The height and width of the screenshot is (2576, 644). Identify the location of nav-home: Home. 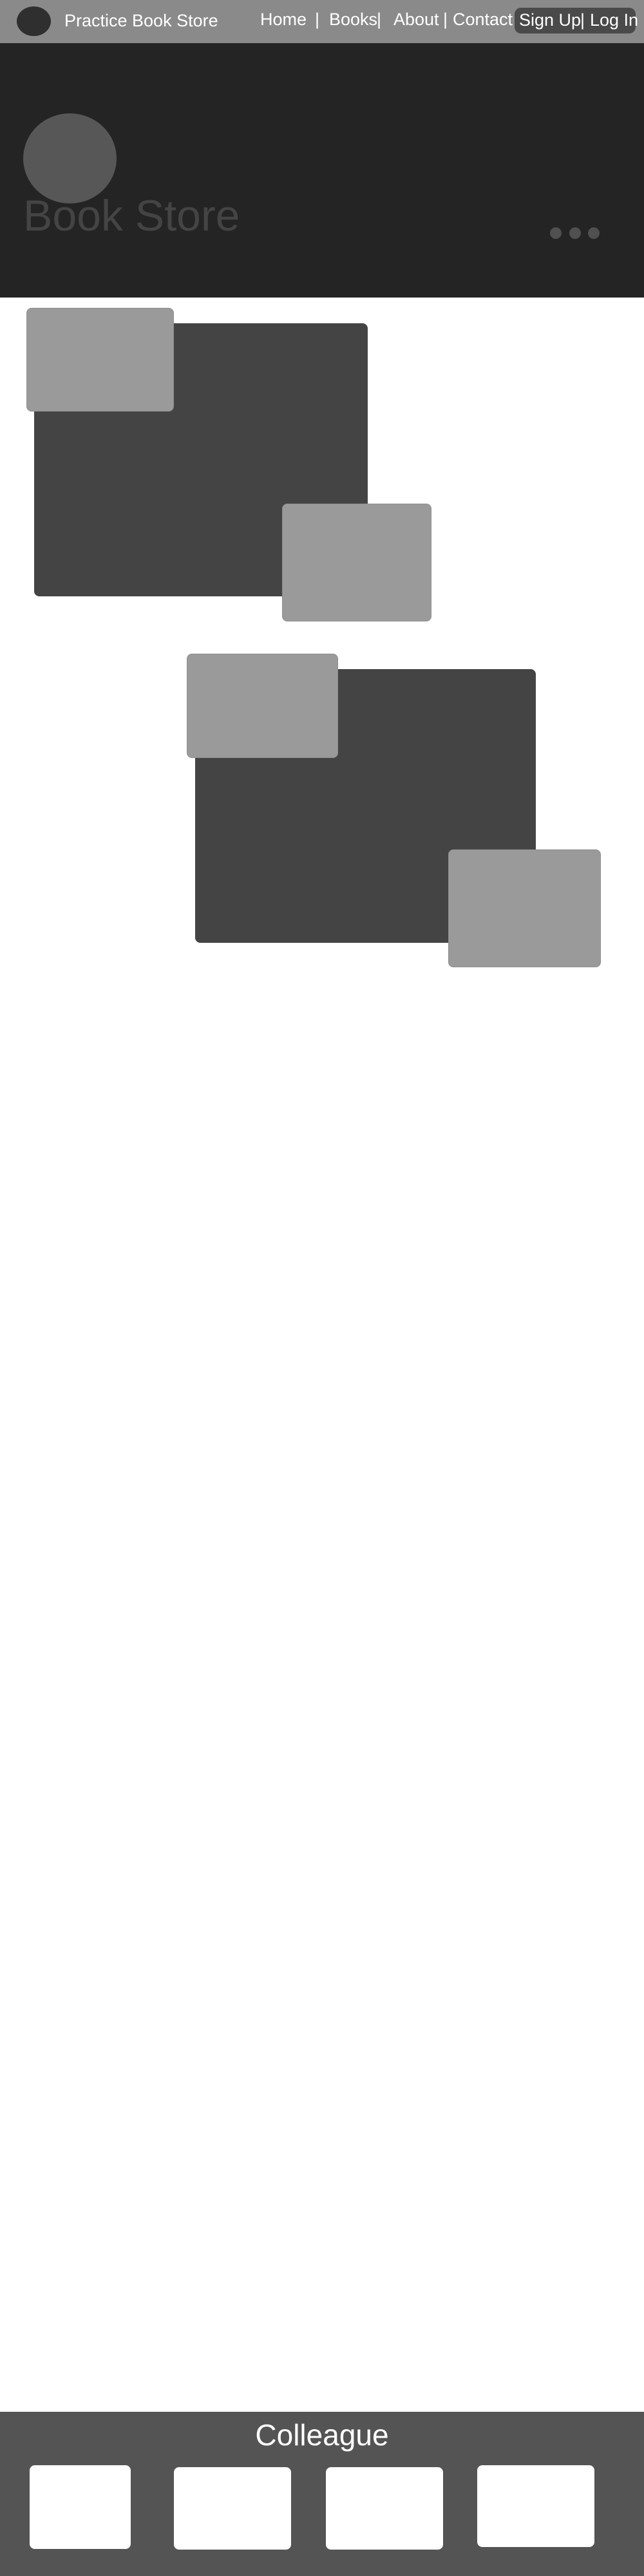
(283, 19).